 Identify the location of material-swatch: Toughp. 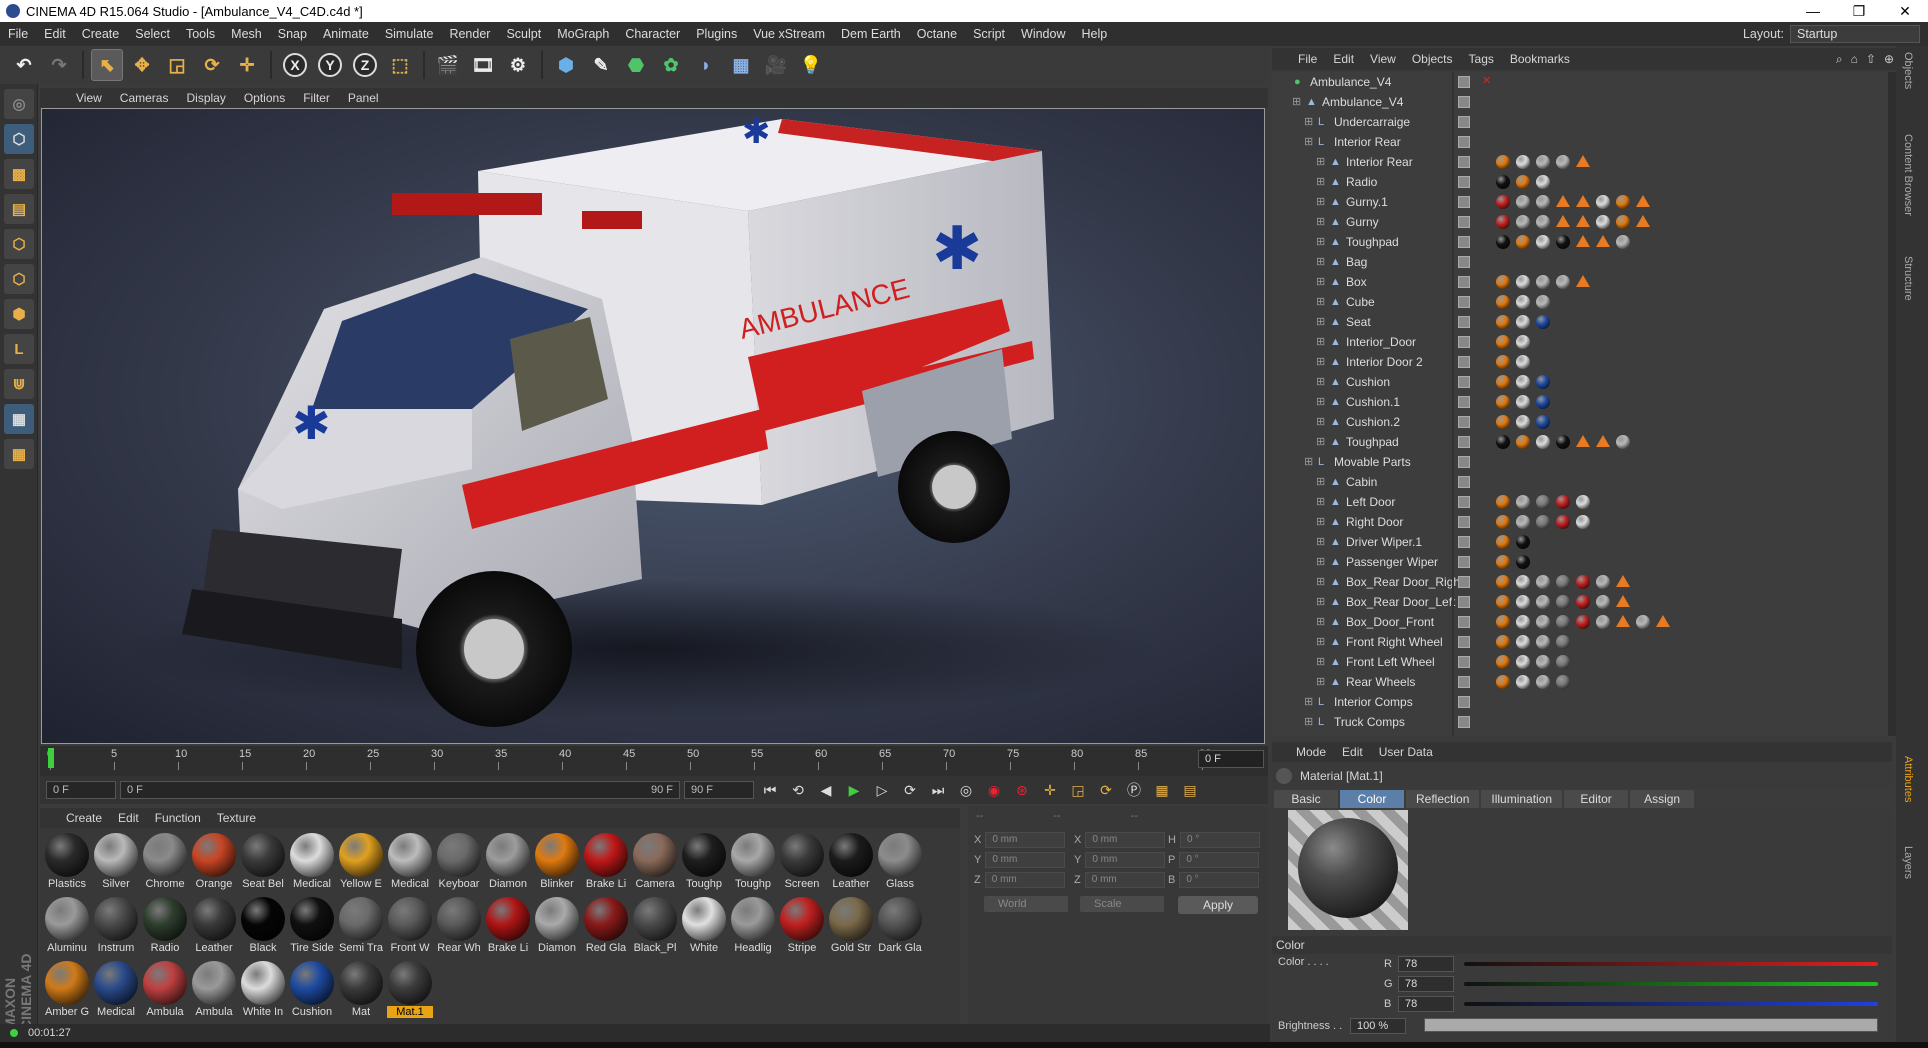
(753, 863).